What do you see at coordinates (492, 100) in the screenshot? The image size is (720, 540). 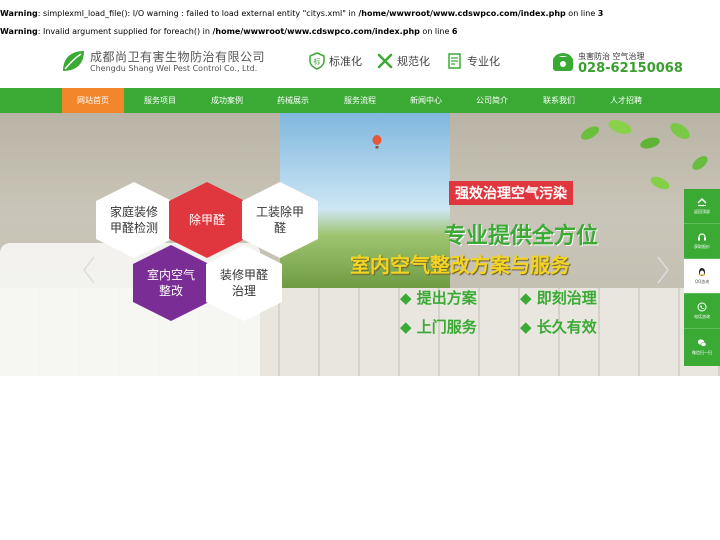 I see `nav-item-about: 公司简介` at bounding box center [492, 100].